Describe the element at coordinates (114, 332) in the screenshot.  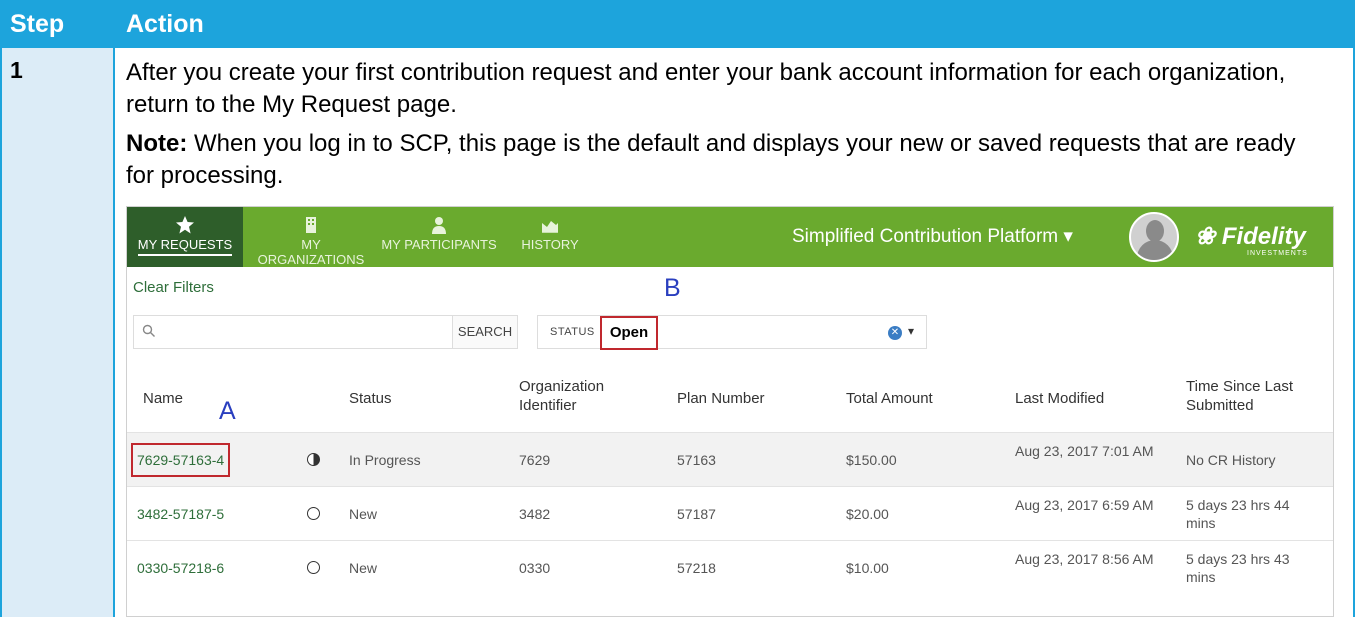
I see `column-divider` at that location.